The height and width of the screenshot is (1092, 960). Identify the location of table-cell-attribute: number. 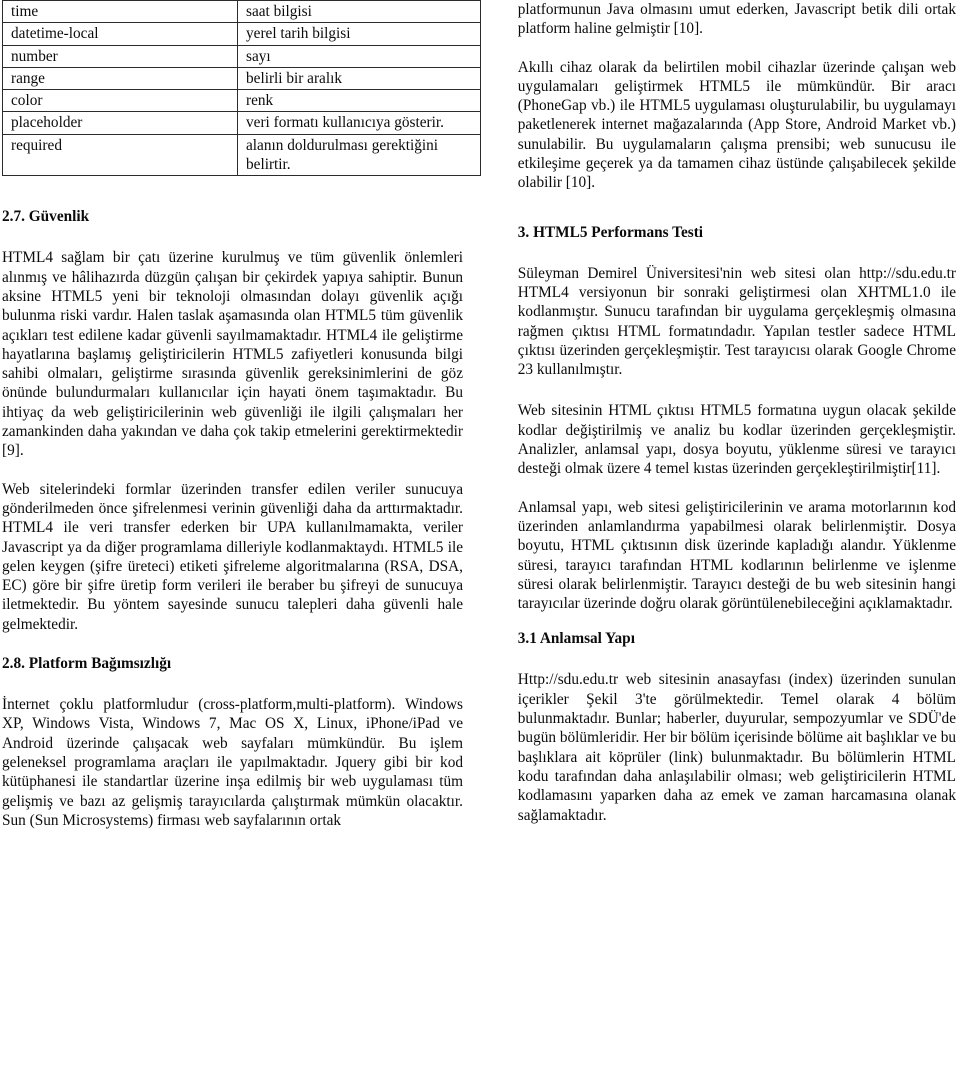
(120, 56).